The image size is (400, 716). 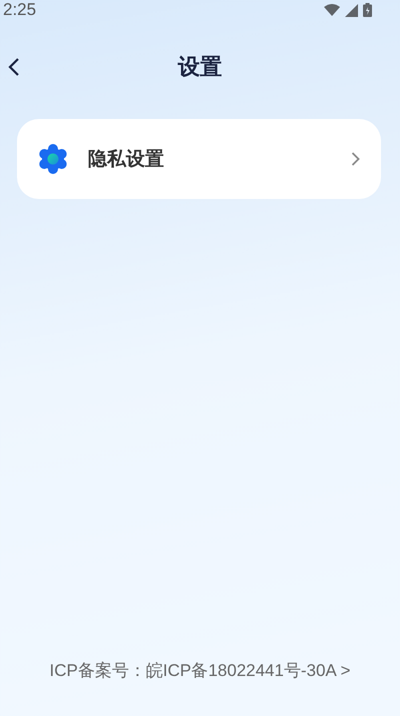 I want to click on back-icon, so click(x=14, y=67).